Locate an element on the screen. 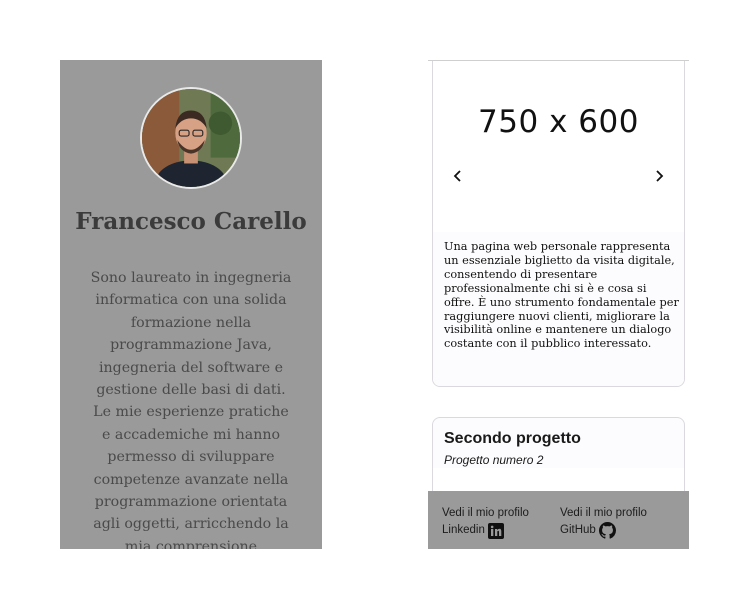 The image size is (750, 600). image-placeholder: 750 x 600 is located at coordinates (558, 122).